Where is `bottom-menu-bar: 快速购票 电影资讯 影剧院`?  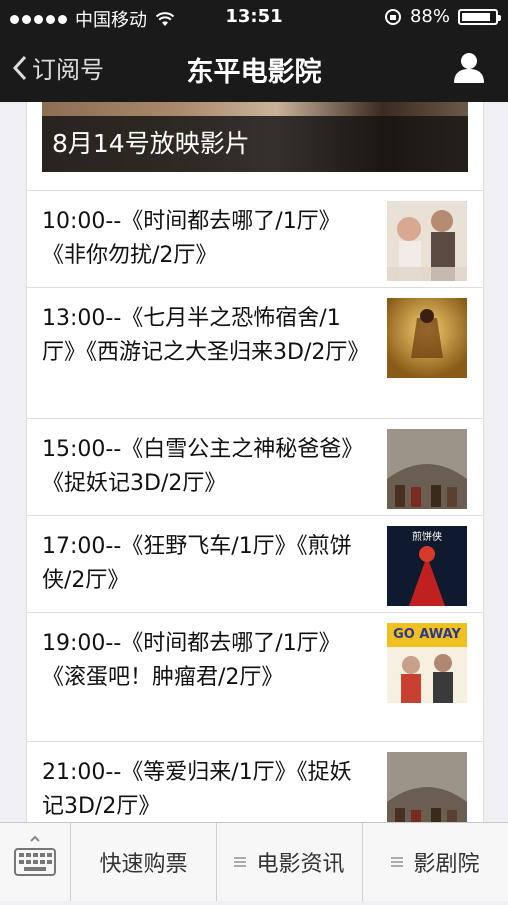
bottom-menu-bar: 快速购票 电影资讯 影剧院 is located at coordinates (254, 861).